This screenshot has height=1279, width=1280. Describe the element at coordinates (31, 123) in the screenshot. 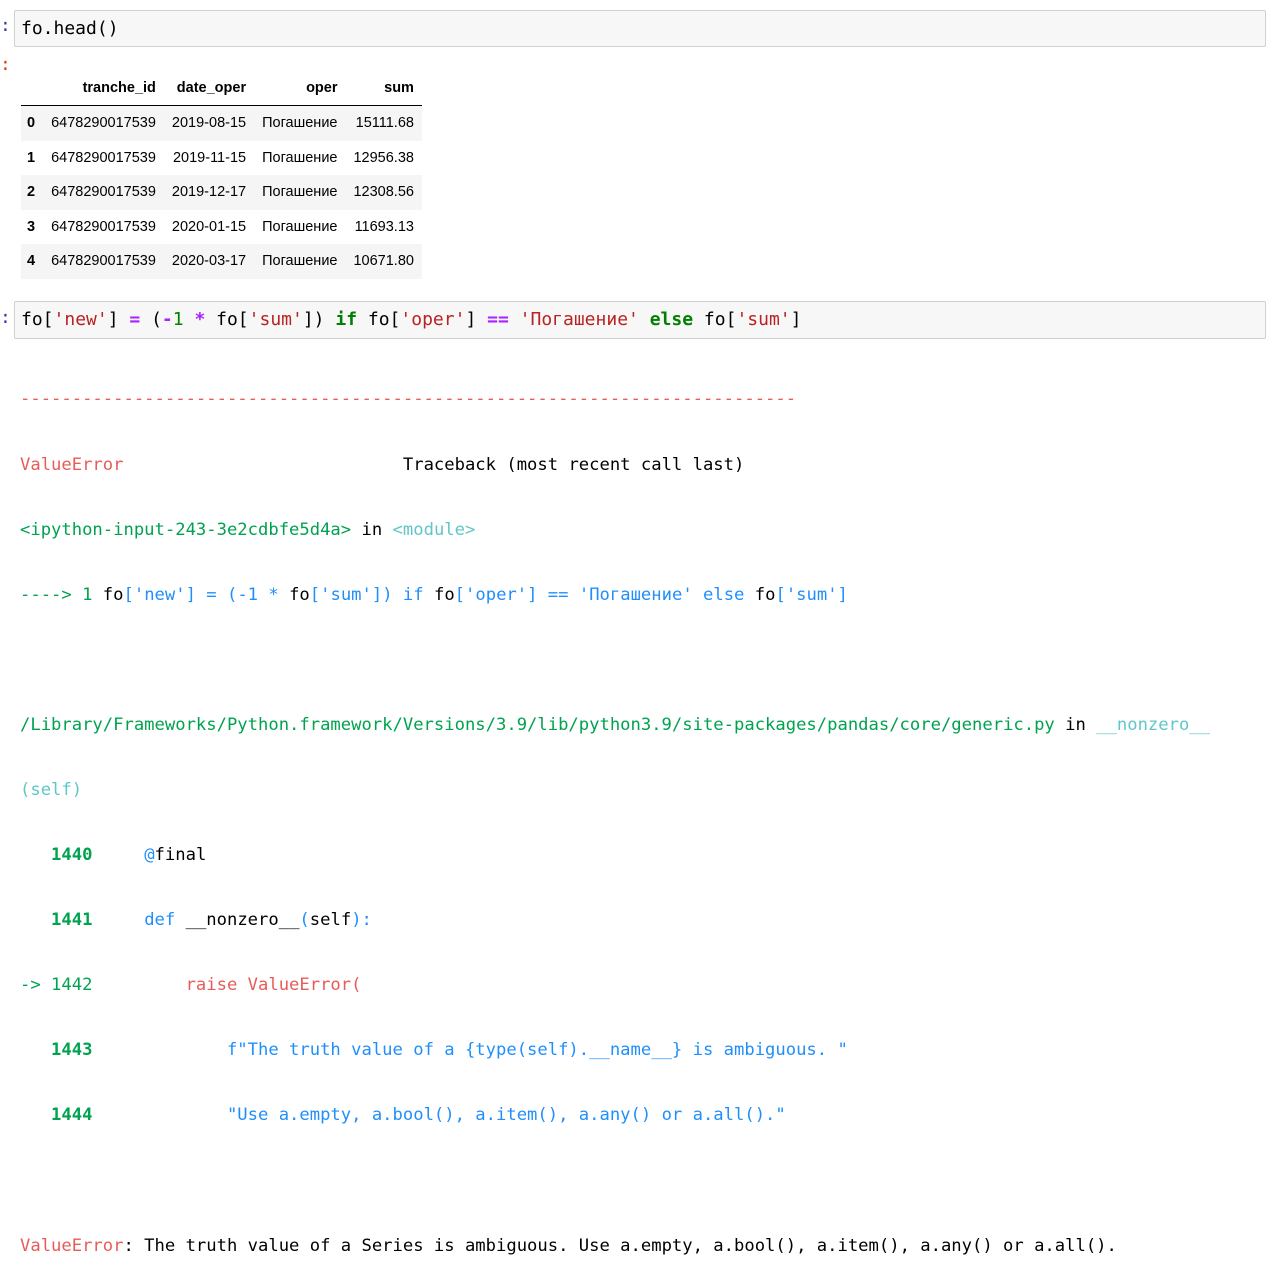

I see `row-index: 0` at that location.